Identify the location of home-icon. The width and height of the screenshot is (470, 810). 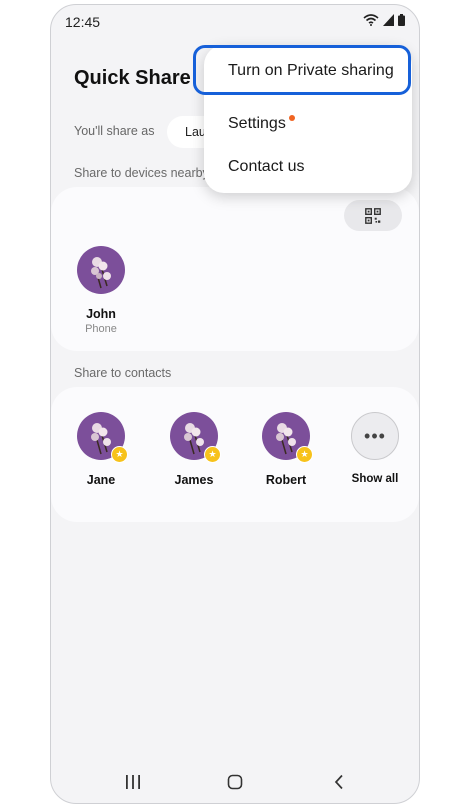
(235, 782).